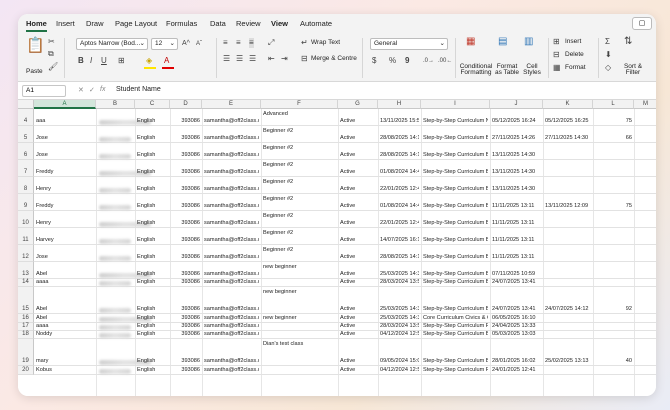  What do you see at coordinates (26, 327) in the screenshot?
I see `row-header: 17` at bounding box center [26, 327].